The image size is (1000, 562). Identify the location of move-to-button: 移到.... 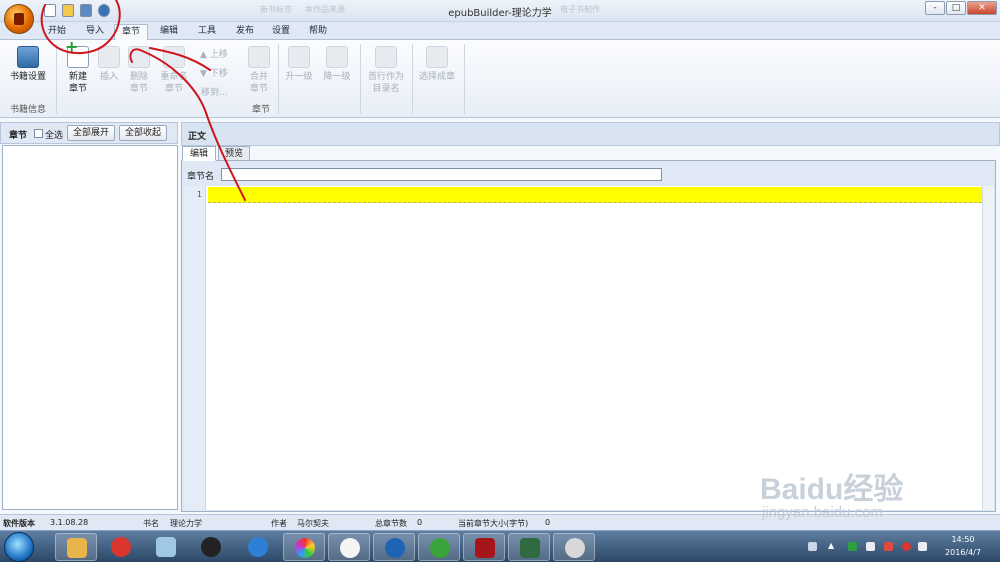
(214, 91).